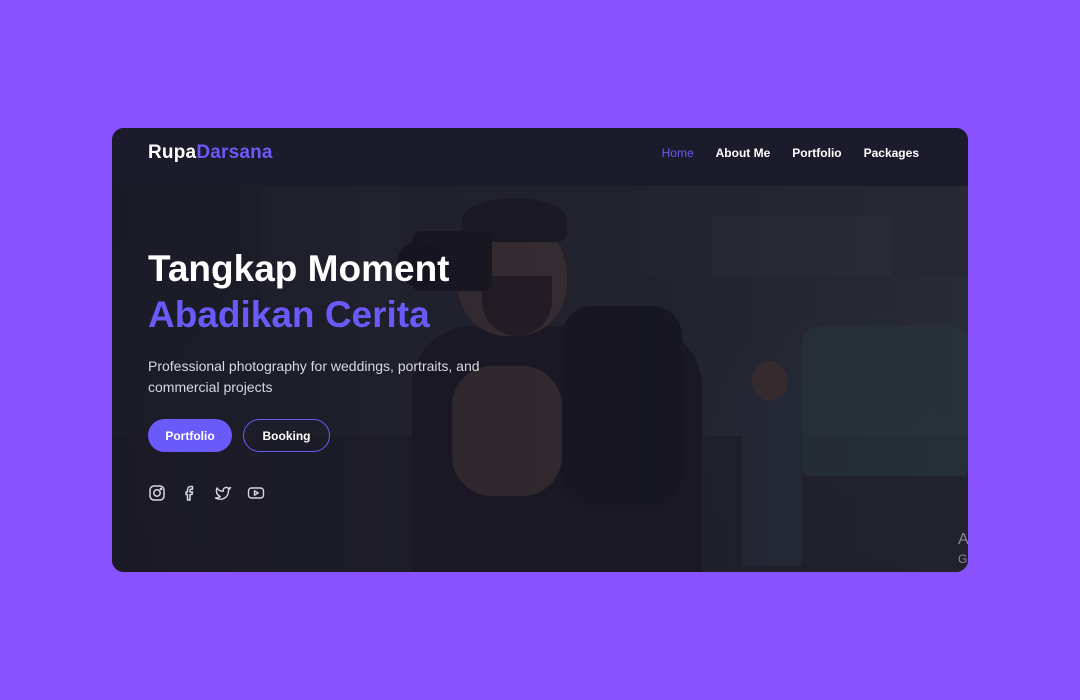 This screenshot has width=1080, height=700. What do you see at coordinates (743, 153) in the screenshot?
I see `nav-link-about-me: About Me` at bounding box center [743, 153].